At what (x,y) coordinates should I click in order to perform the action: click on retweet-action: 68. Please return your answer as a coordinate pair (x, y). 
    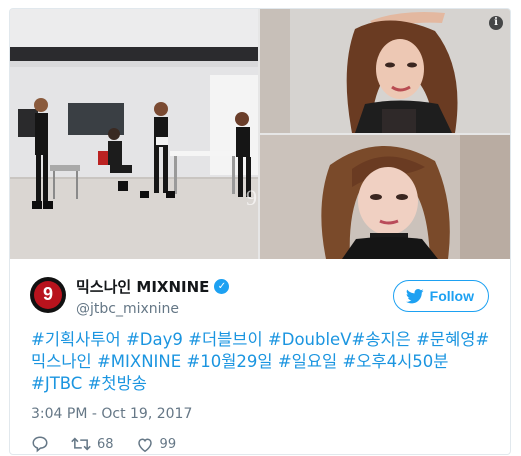
    Looking at the image, I should click on (92, 444).